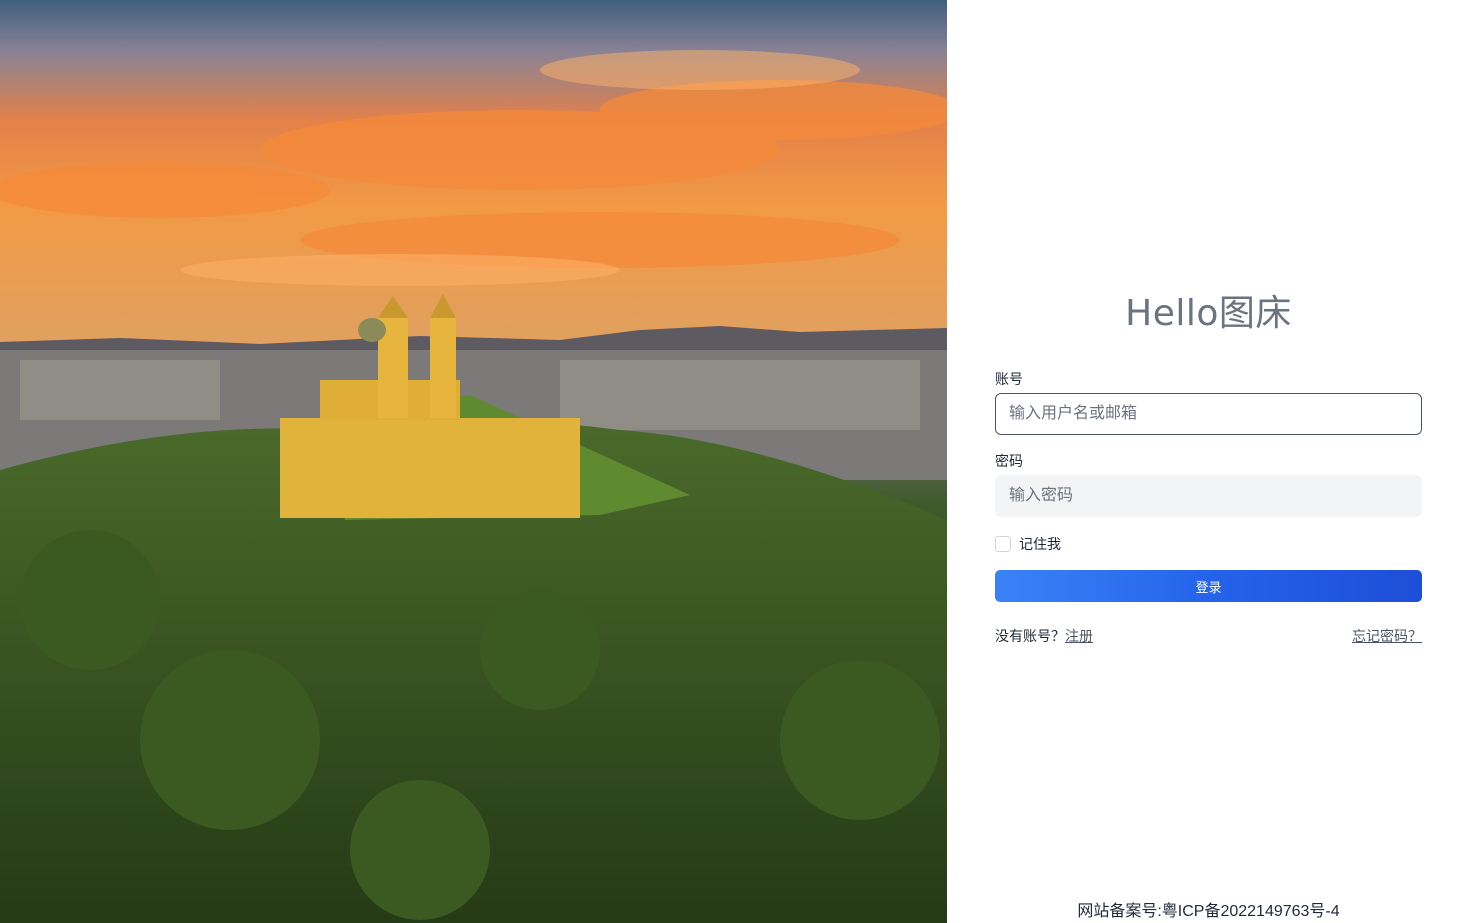 This screenshot has height=923, width=1470. Describe the element at coordinates (1003, 544) in the screenshot. I see `remember-checkbox` at that location.